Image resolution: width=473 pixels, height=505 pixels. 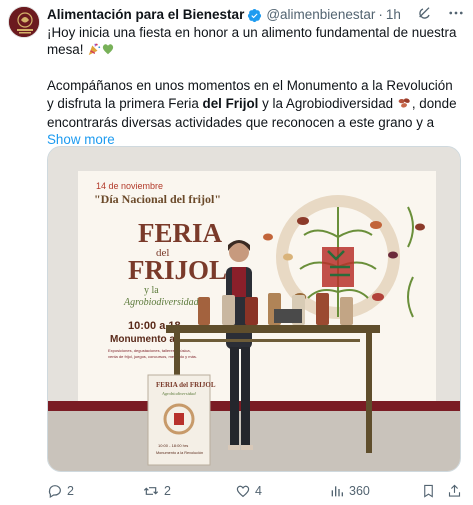 What do you see at coordinates (320, 15) in the screenshot?
I see `handle: @alimenbienestar` at bounding box center [320, 15].